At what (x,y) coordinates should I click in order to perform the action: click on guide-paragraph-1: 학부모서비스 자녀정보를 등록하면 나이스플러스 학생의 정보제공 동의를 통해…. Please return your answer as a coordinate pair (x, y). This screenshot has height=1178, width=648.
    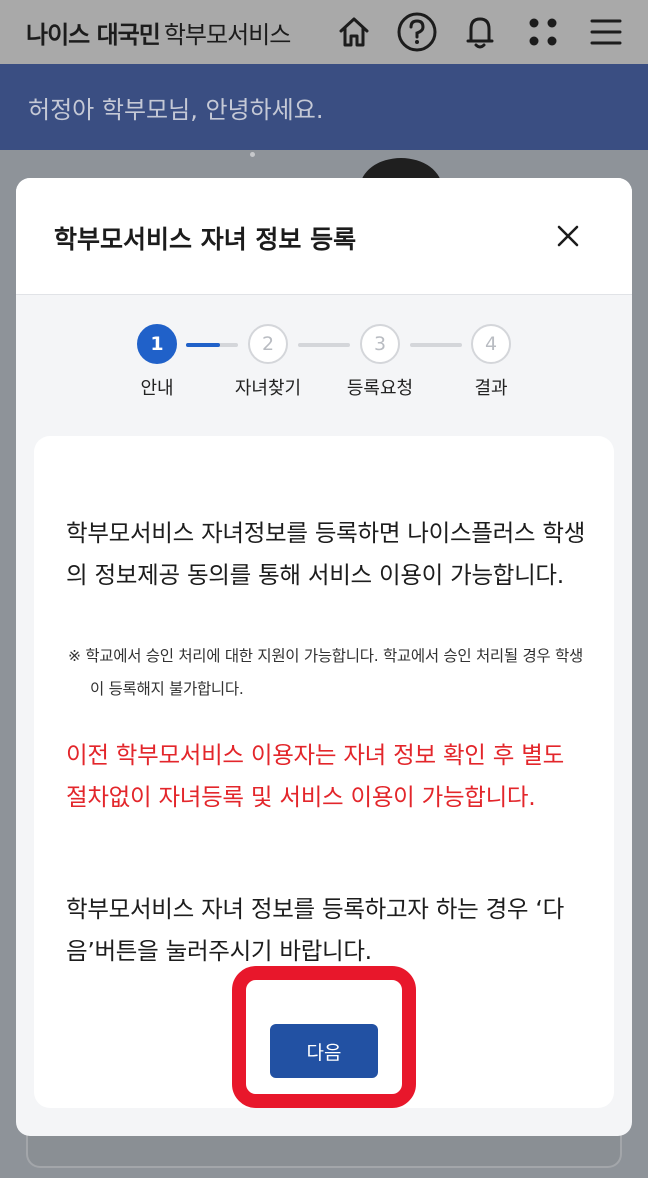
    Looking at the image, I should click on (326, 554).